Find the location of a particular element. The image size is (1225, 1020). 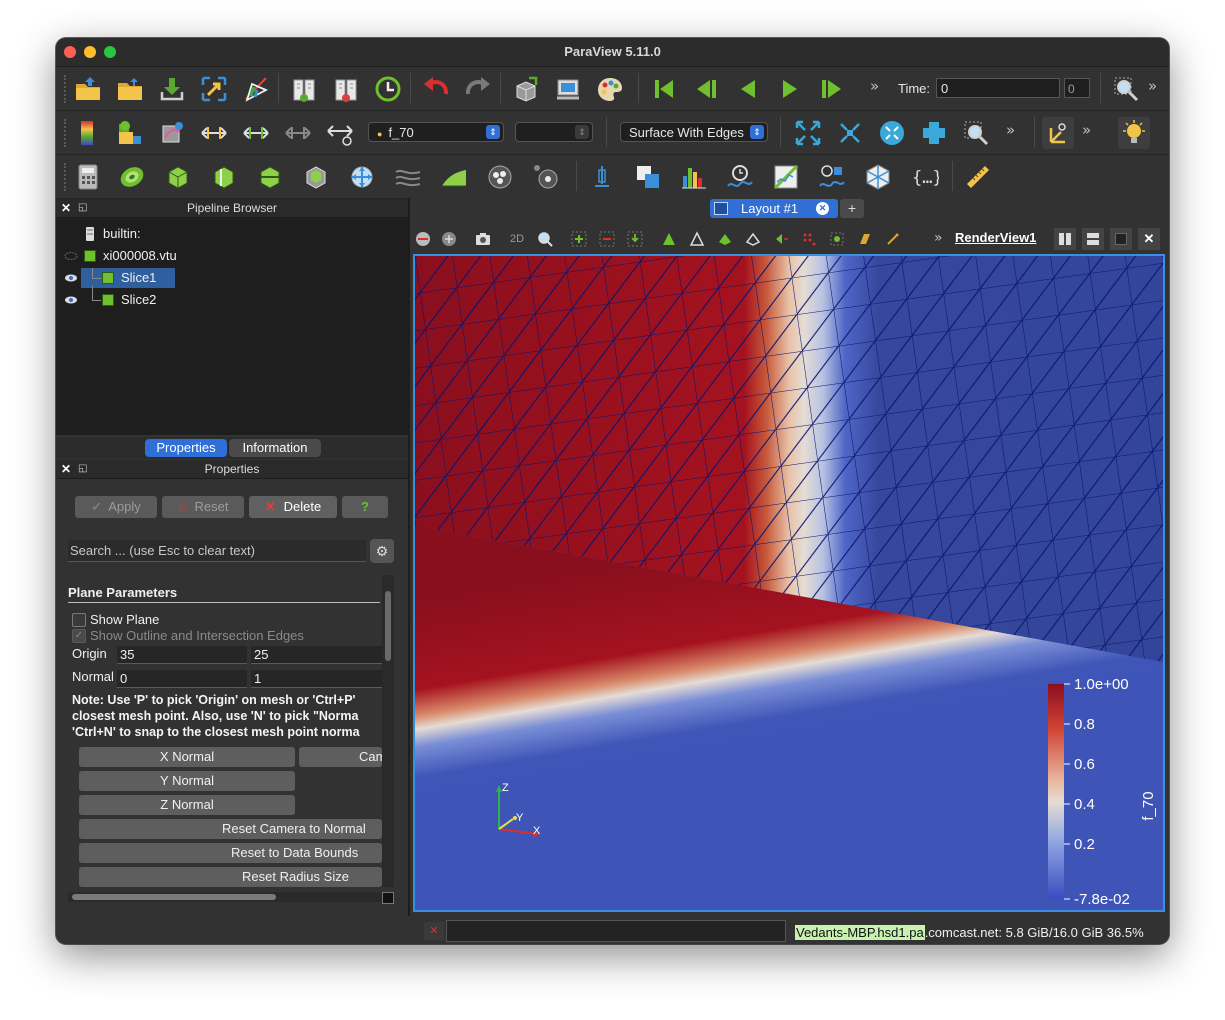

threshold-icon is located at coordinates (270, 177).